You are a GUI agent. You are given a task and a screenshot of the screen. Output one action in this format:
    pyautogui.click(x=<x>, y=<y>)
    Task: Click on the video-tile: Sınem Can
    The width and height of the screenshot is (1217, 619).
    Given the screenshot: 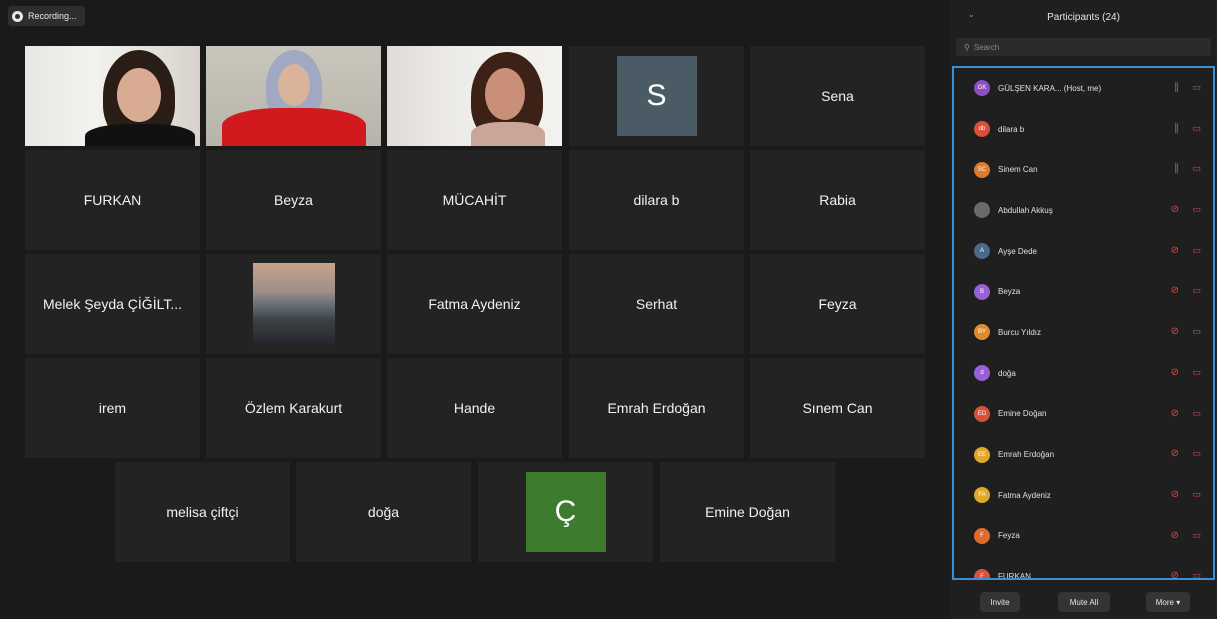 What is the action you would take?
    pyautogui.click(x=837, y=408)
    